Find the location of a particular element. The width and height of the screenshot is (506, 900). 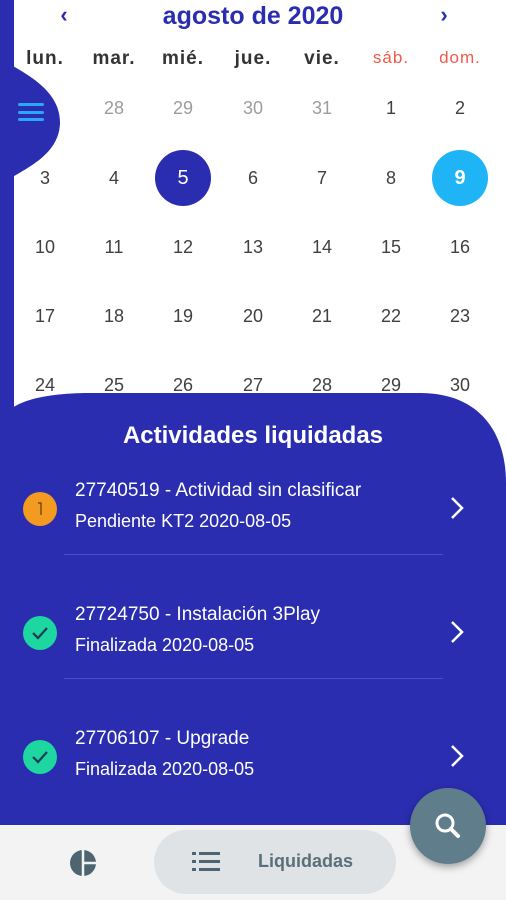

tab-label: Liquidadas is located at coordinates (306, 861).